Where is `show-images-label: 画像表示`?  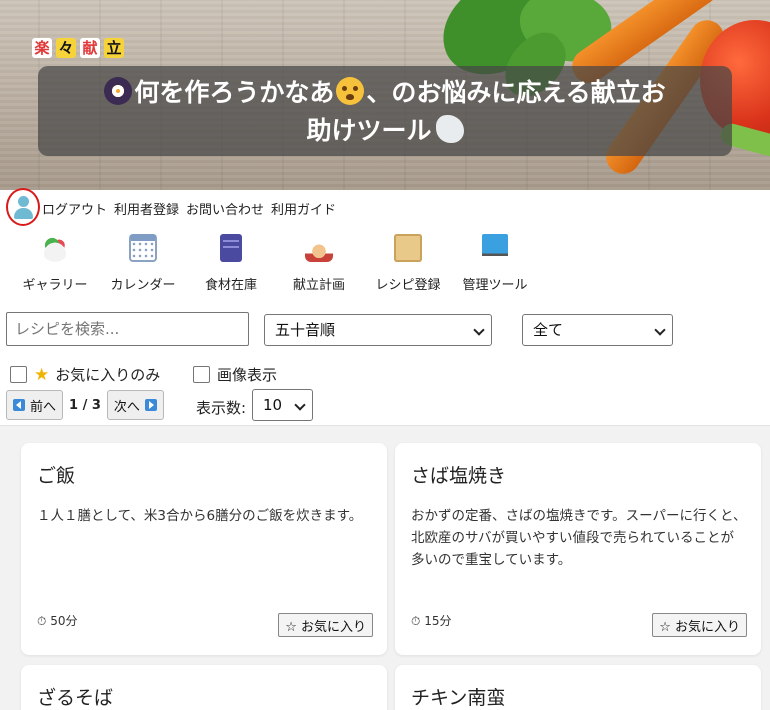
show-images-label: 画像表示 is located at coordinates (247, 375).